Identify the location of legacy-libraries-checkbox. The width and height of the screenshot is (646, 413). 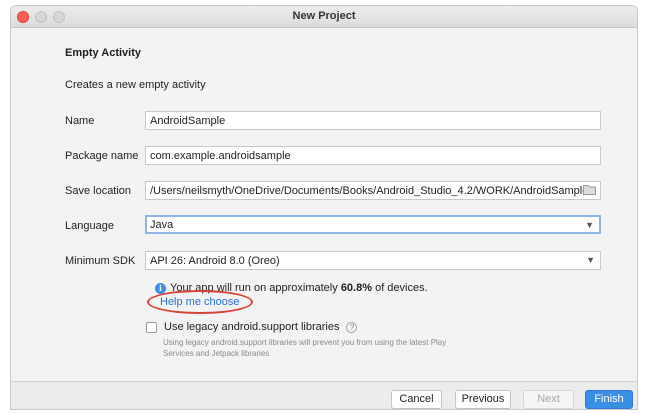
(151, 327).